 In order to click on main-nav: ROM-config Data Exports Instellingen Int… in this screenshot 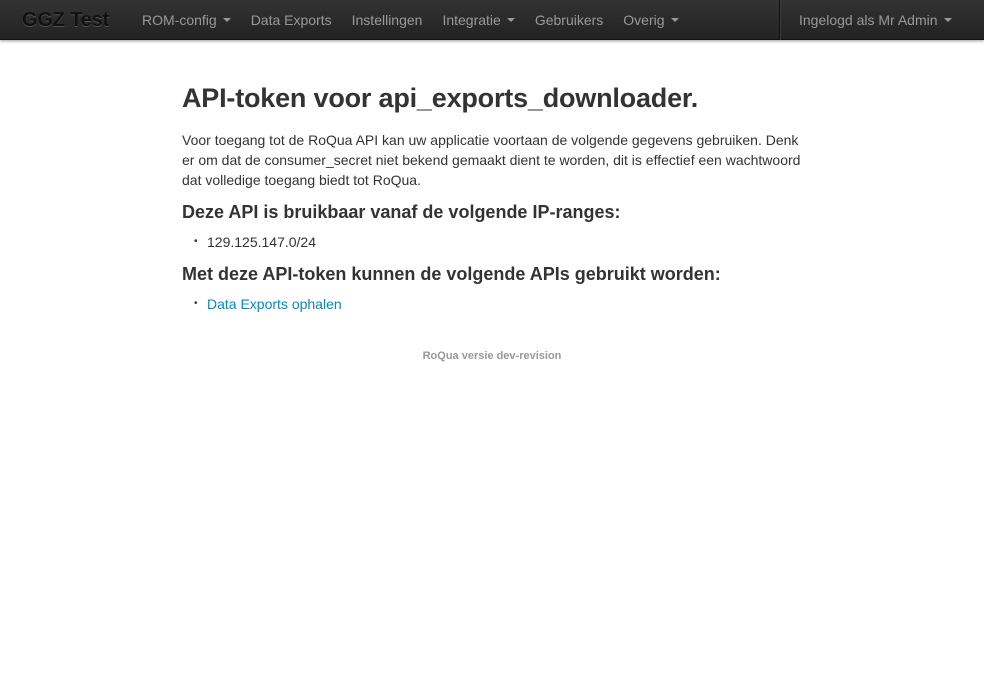, I will do `click(410, 20)`.